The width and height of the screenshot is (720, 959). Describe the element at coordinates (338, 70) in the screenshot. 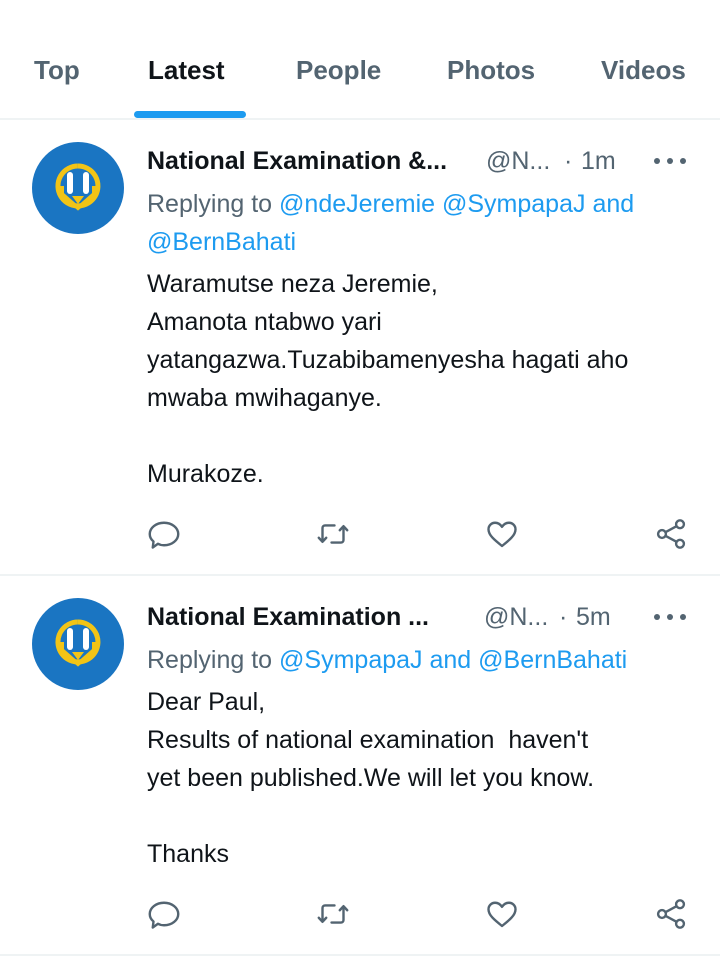

I see `tab-people: People` at that location.